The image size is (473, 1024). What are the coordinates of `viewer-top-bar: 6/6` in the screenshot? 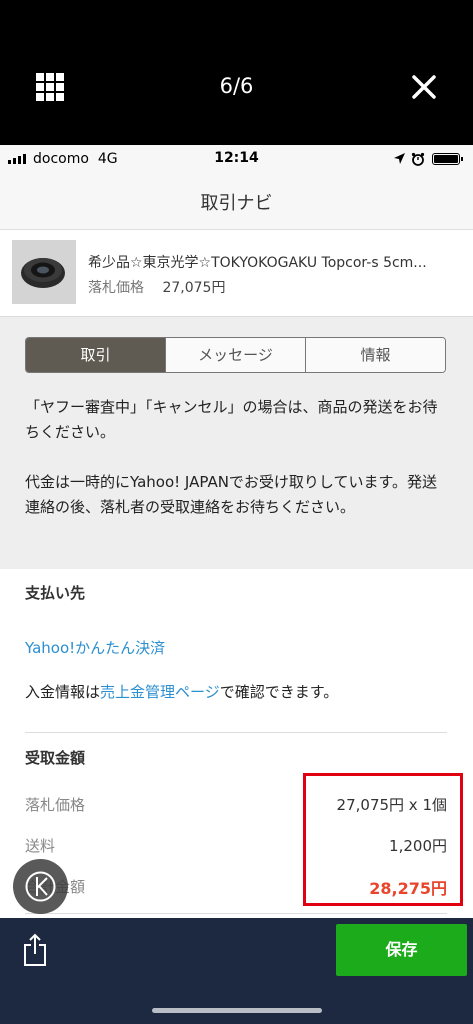 It's located at (236, 72).